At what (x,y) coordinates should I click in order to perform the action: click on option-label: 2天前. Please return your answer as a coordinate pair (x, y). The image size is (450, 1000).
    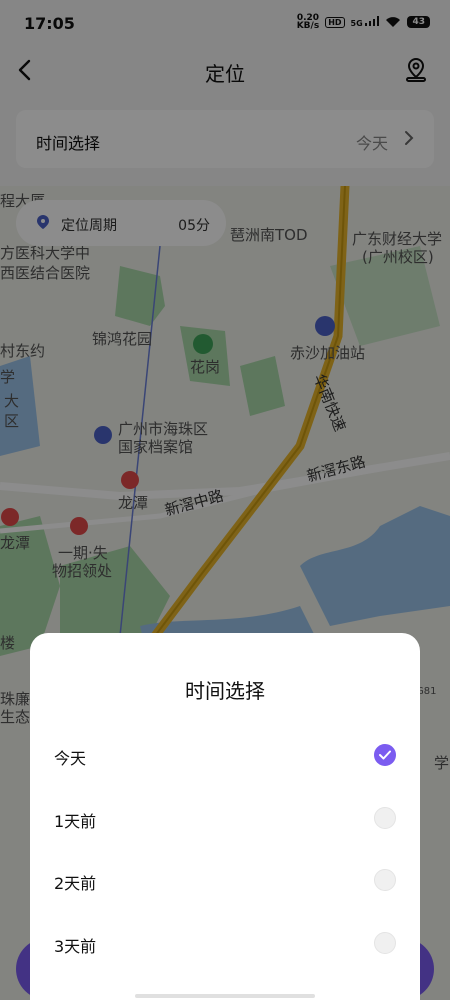
    Looking at the image, I should click on (75, 883).